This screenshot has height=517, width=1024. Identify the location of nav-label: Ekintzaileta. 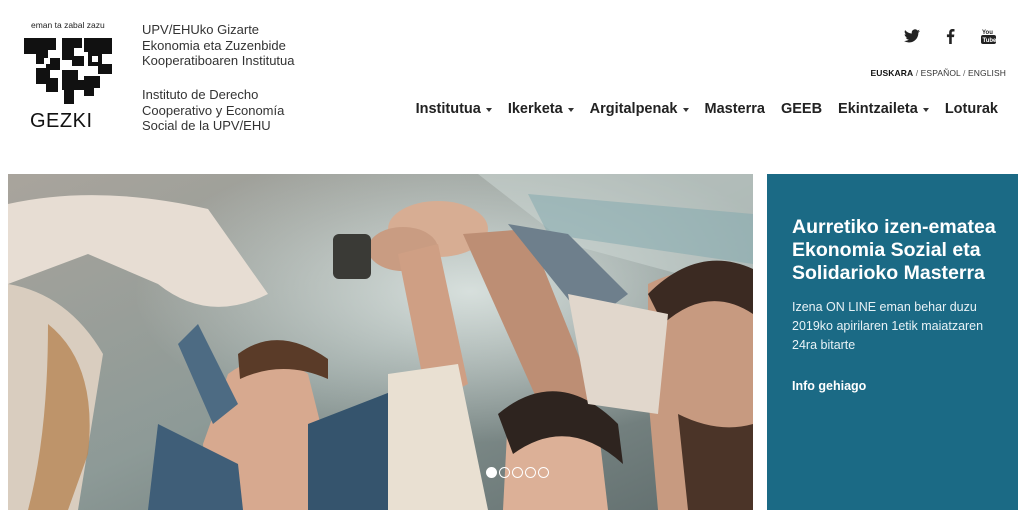
(878, 109).